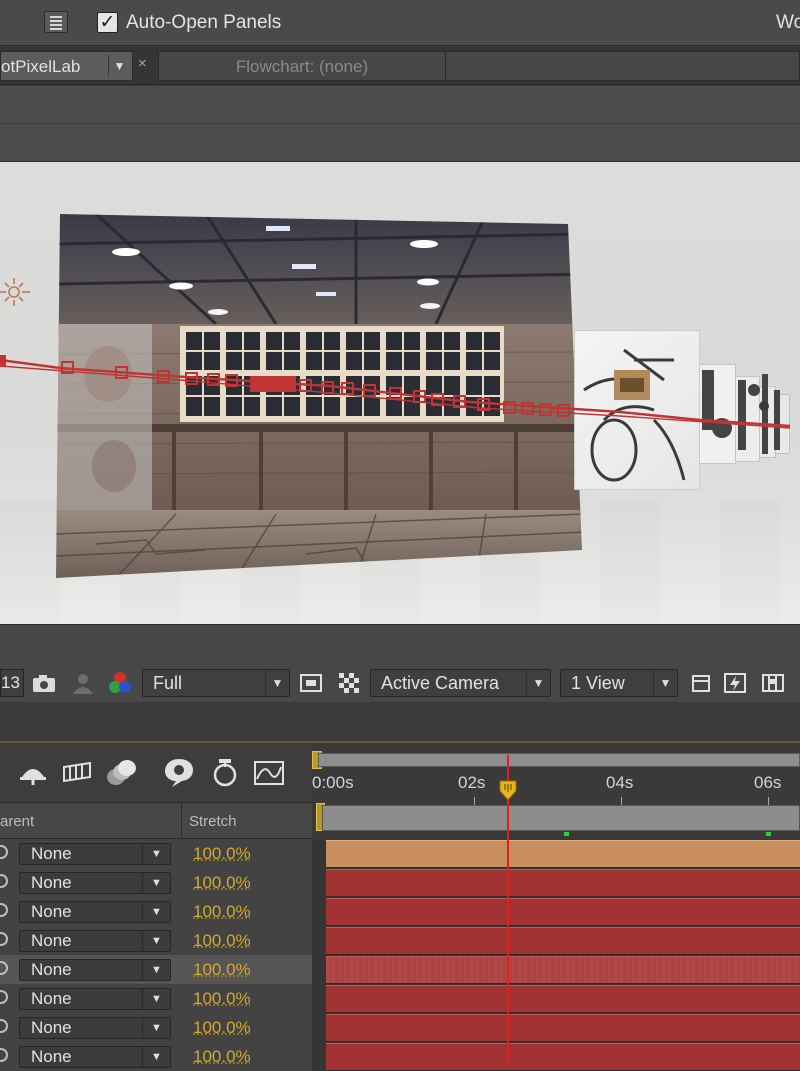  Describe the element at coordinates (556, 792) in the screenshot. I see `time-ruler: 0:00s 02s 04s 06s` at that location.